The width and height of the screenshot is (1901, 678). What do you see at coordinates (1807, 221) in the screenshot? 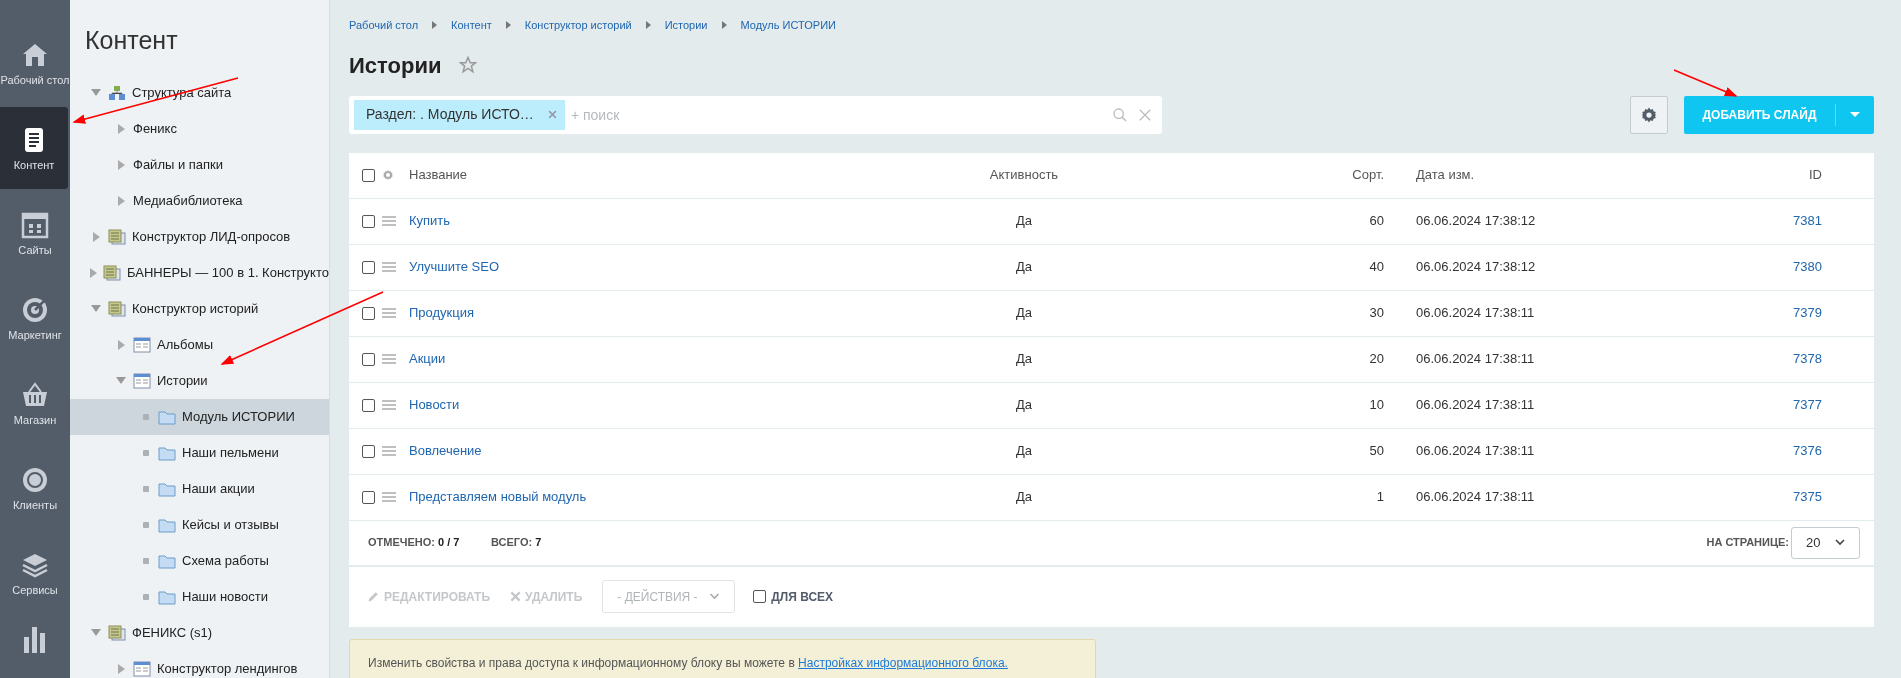
I see `id-link: 7381` at bounding box center [1807, 221].